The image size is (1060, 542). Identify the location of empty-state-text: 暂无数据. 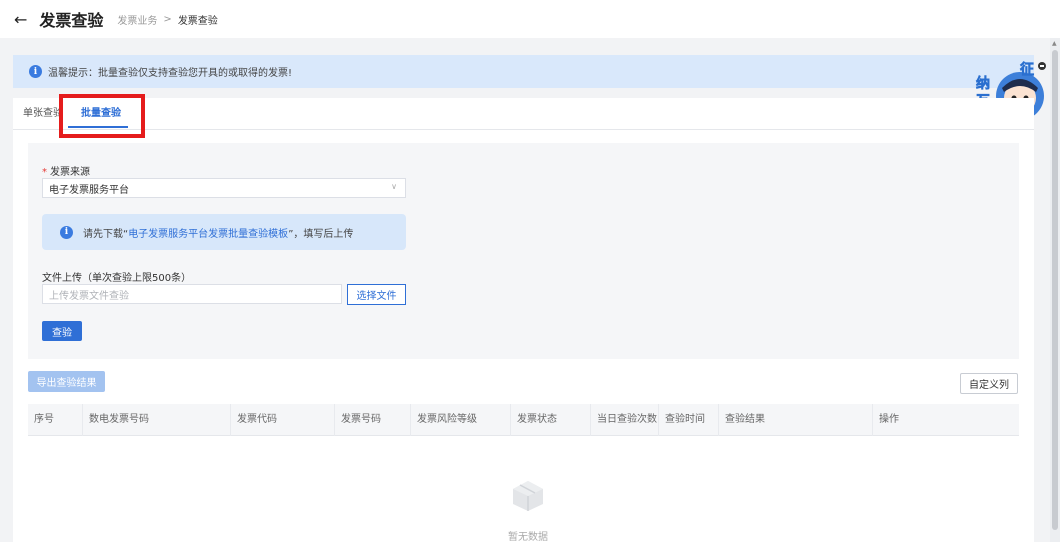
(528, 537).